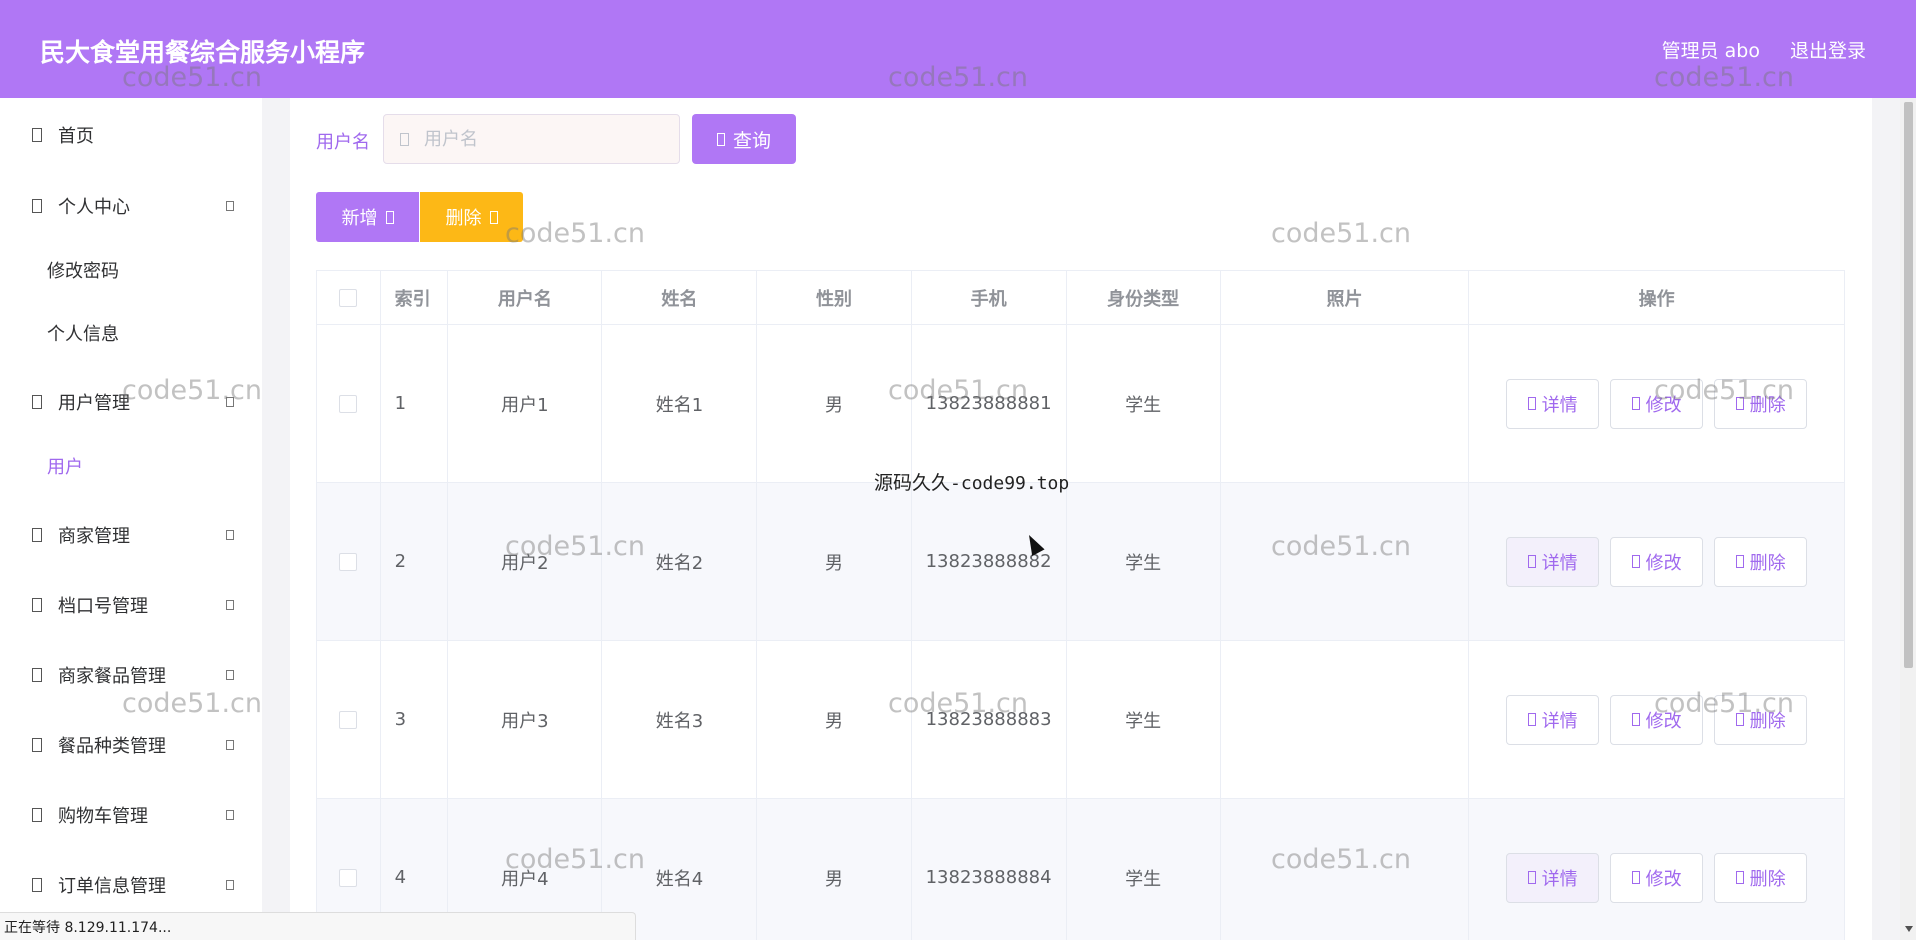 This screenshot has width=1916, height=940. What do you see at coordinates (1081, 298) in the screenshot?
I see `table-header-row: 索引 用户名 姓名 性别 手机 身份类型 照片 操作` at bounding box center [1081, 298].